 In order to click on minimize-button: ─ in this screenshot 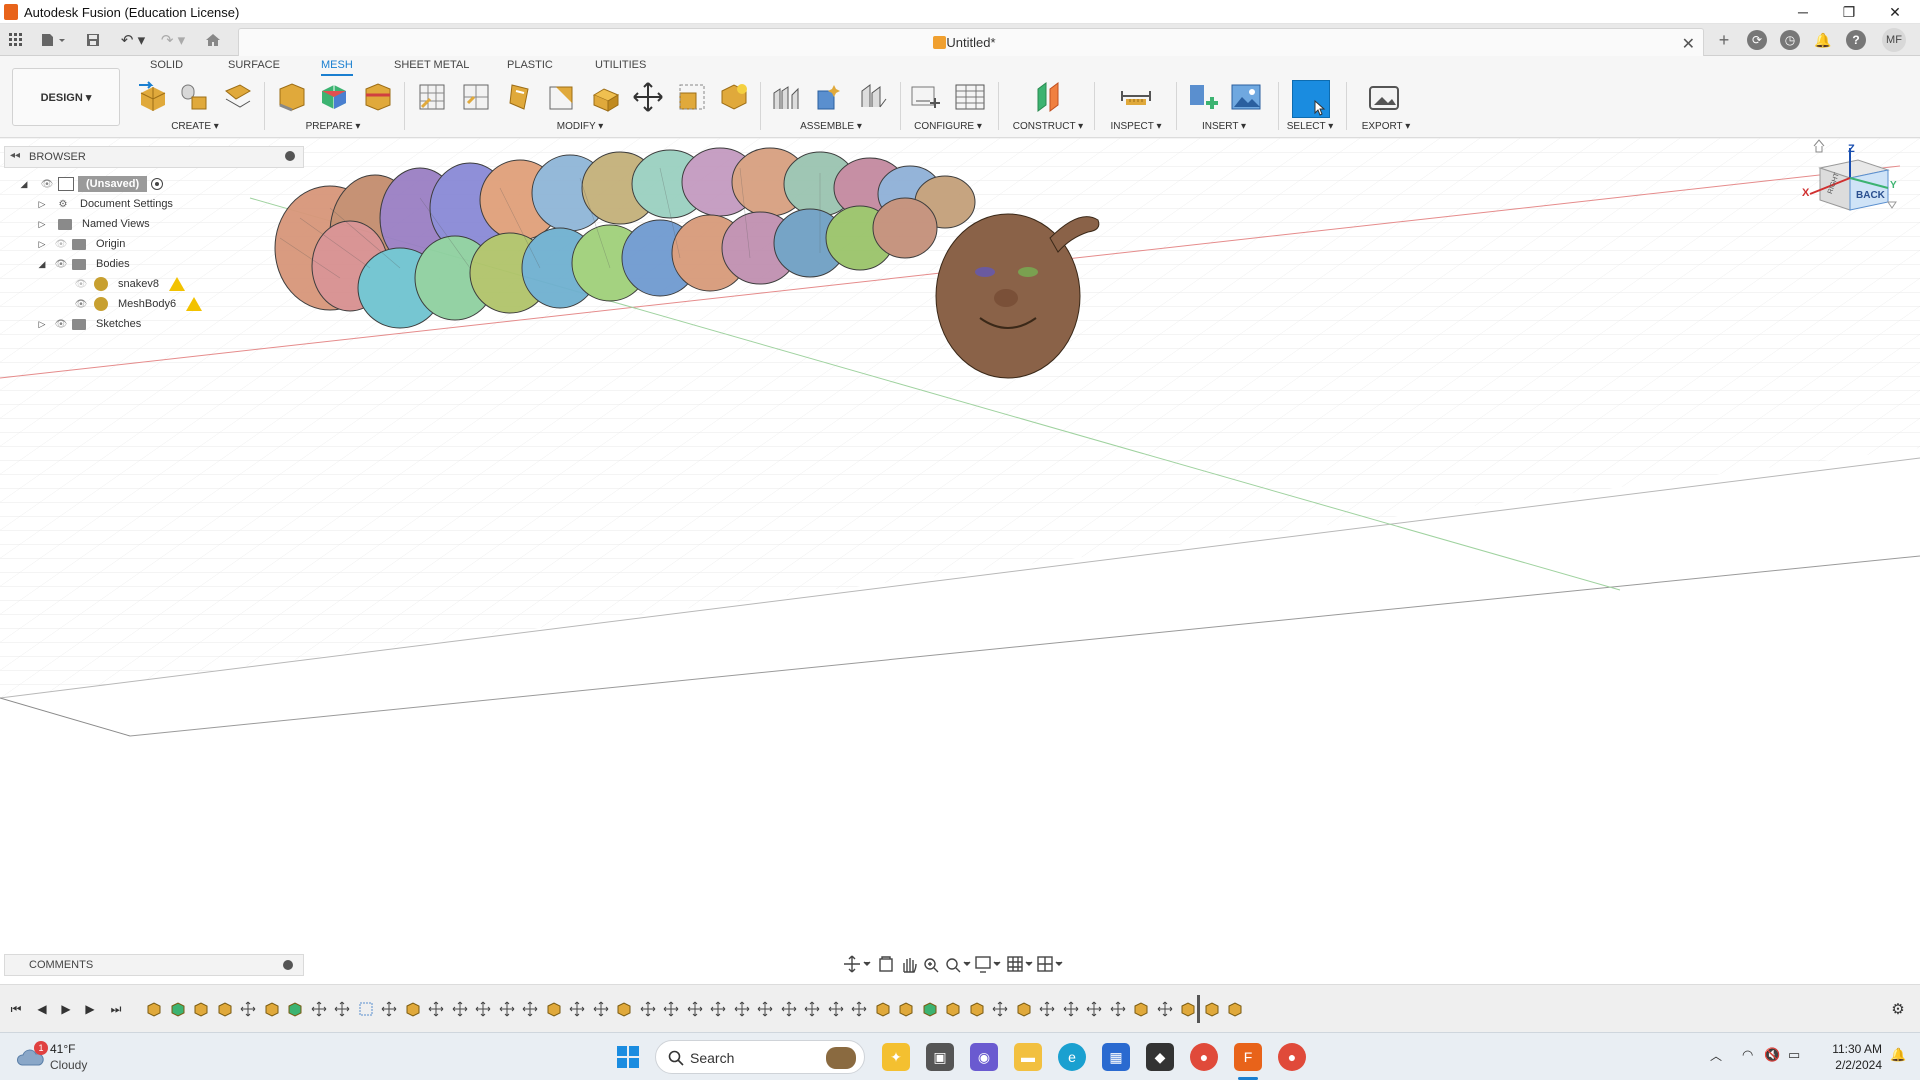, I will do `click(1803, 12)`.